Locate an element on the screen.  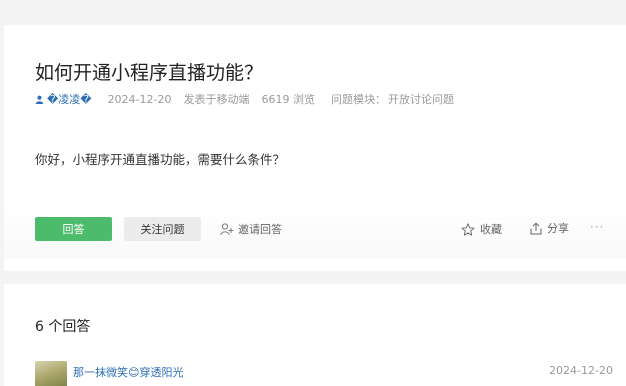
user-icon is located at coordinates (39, 99).